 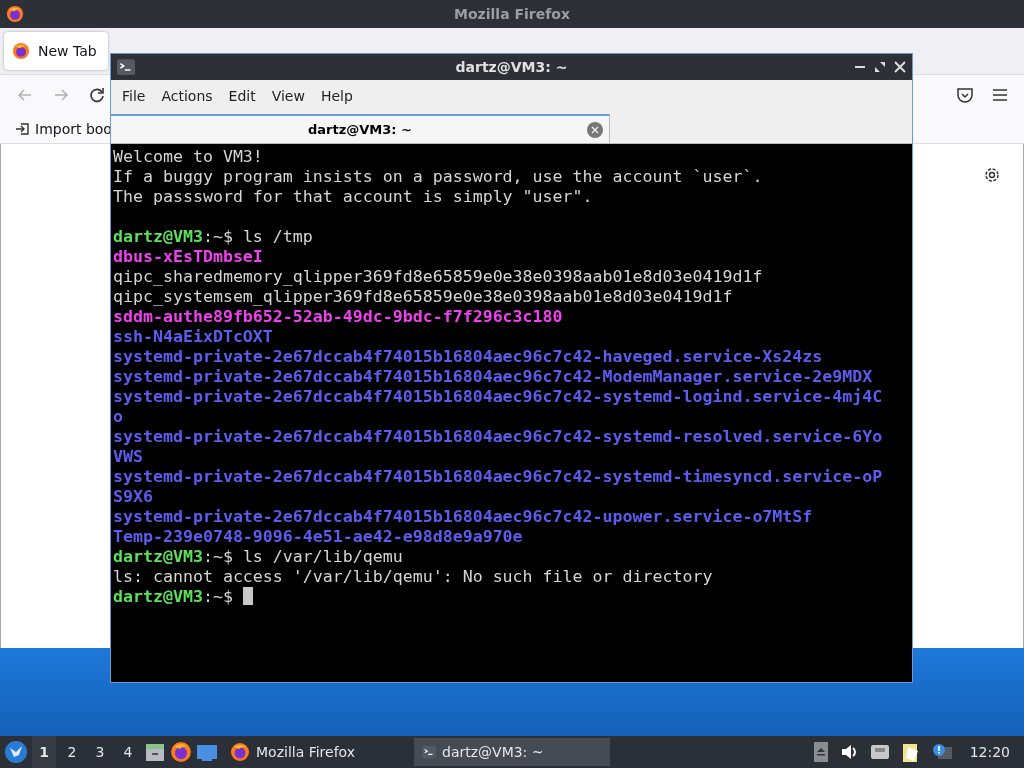 What do you see at coordinates (188, 157) in the screenshot?
I see `output-line: Welcome to VM3!` at bounding box center [188, 157].